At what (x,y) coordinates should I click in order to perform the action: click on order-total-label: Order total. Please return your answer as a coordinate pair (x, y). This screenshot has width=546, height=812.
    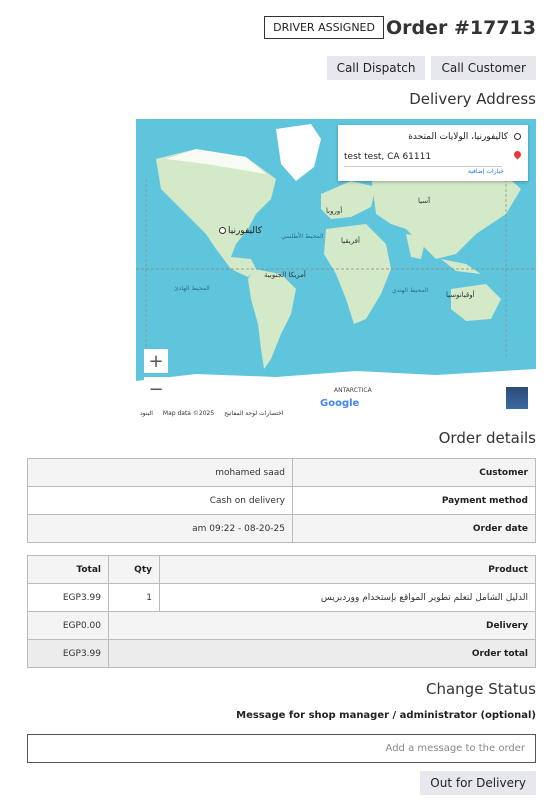
    Looking at the image, I should click on (322, 653).